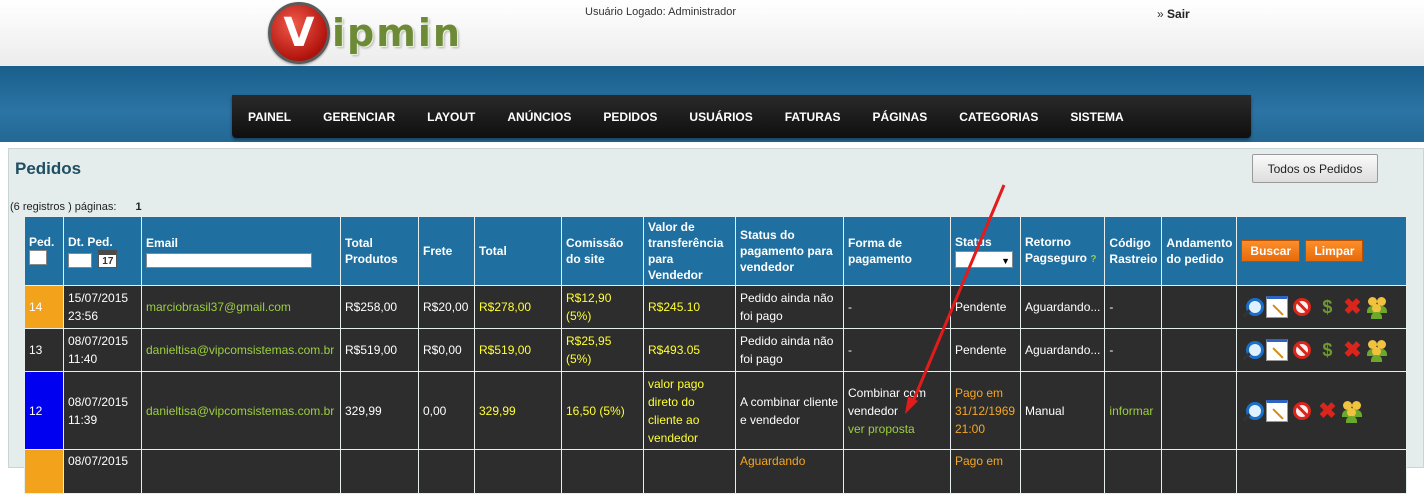 The image size is (1424, 494). I want to click on order-date: 08/07/2015 11:39, so click(102, 410).